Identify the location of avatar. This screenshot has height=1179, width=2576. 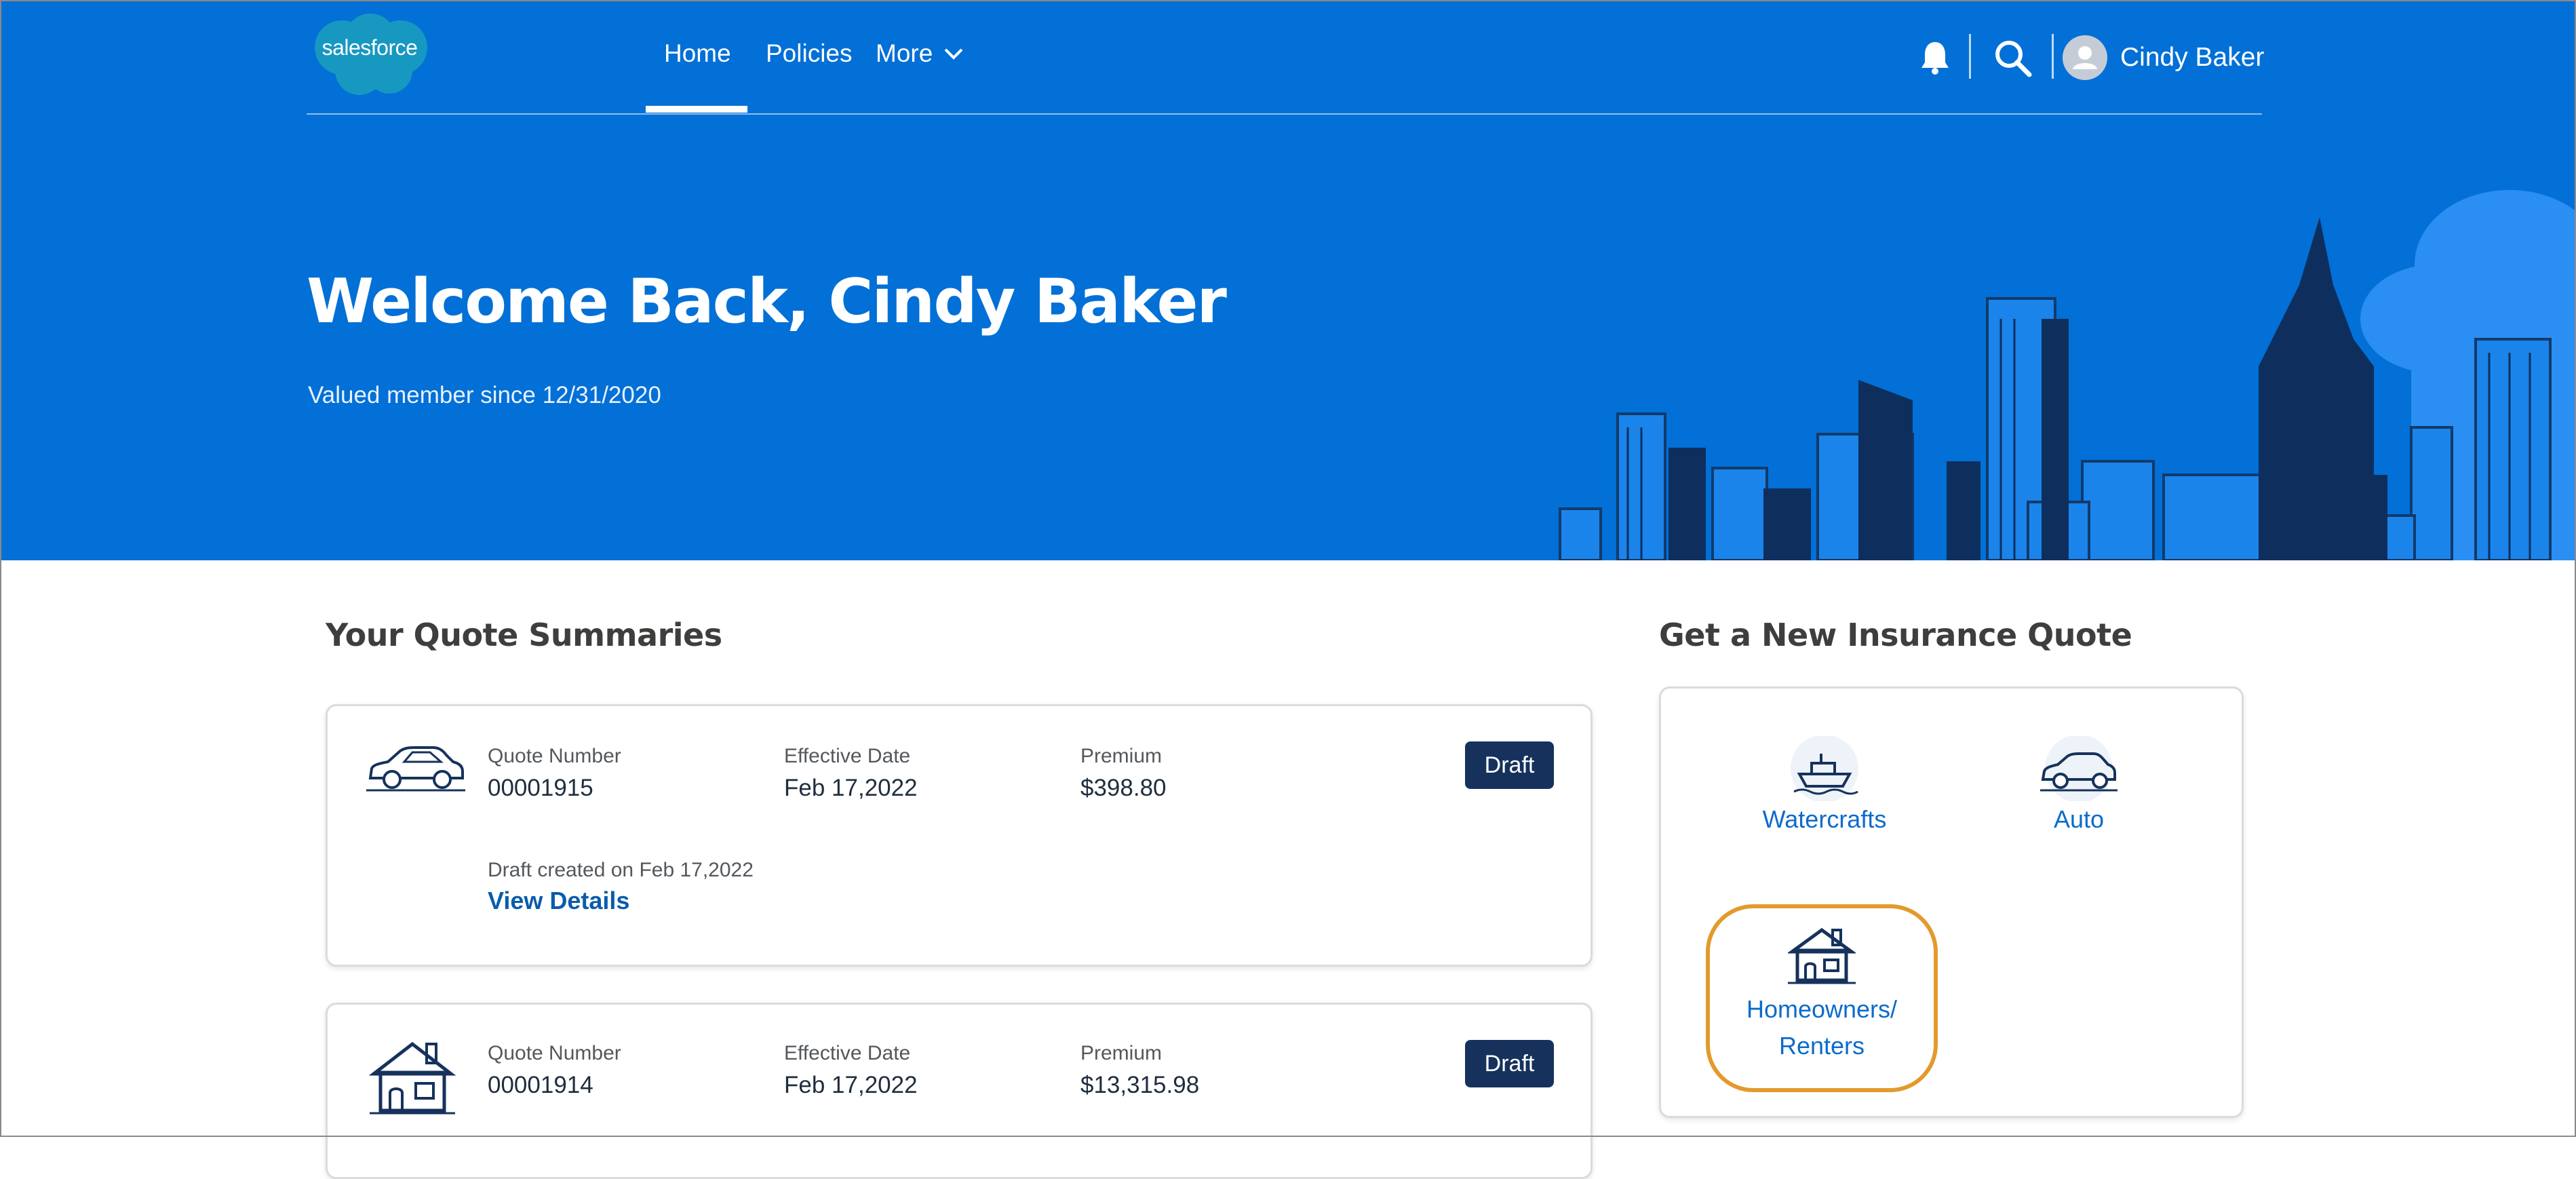
(2085, 57).